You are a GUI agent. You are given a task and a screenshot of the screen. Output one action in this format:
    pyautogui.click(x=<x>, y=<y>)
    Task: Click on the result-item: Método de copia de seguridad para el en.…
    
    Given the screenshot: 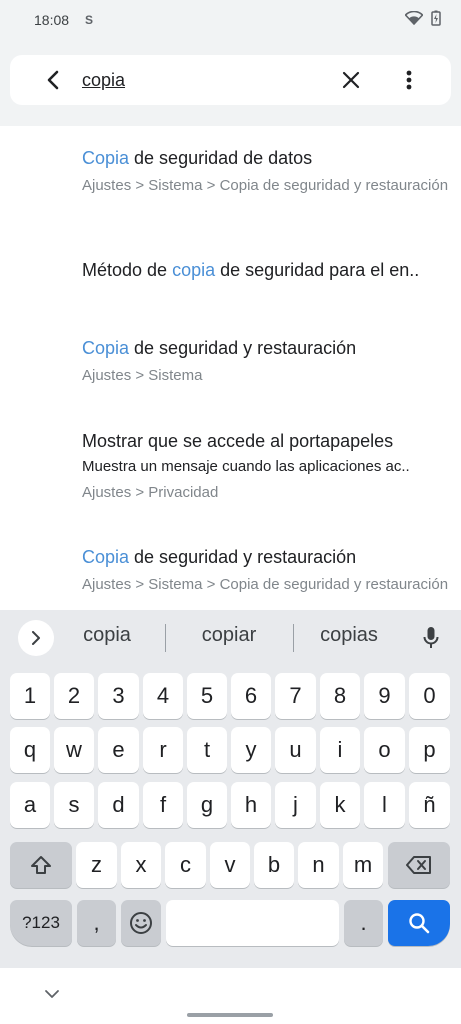 What is the action you would take?
    pyautogui.click(x=267, y=270)
    